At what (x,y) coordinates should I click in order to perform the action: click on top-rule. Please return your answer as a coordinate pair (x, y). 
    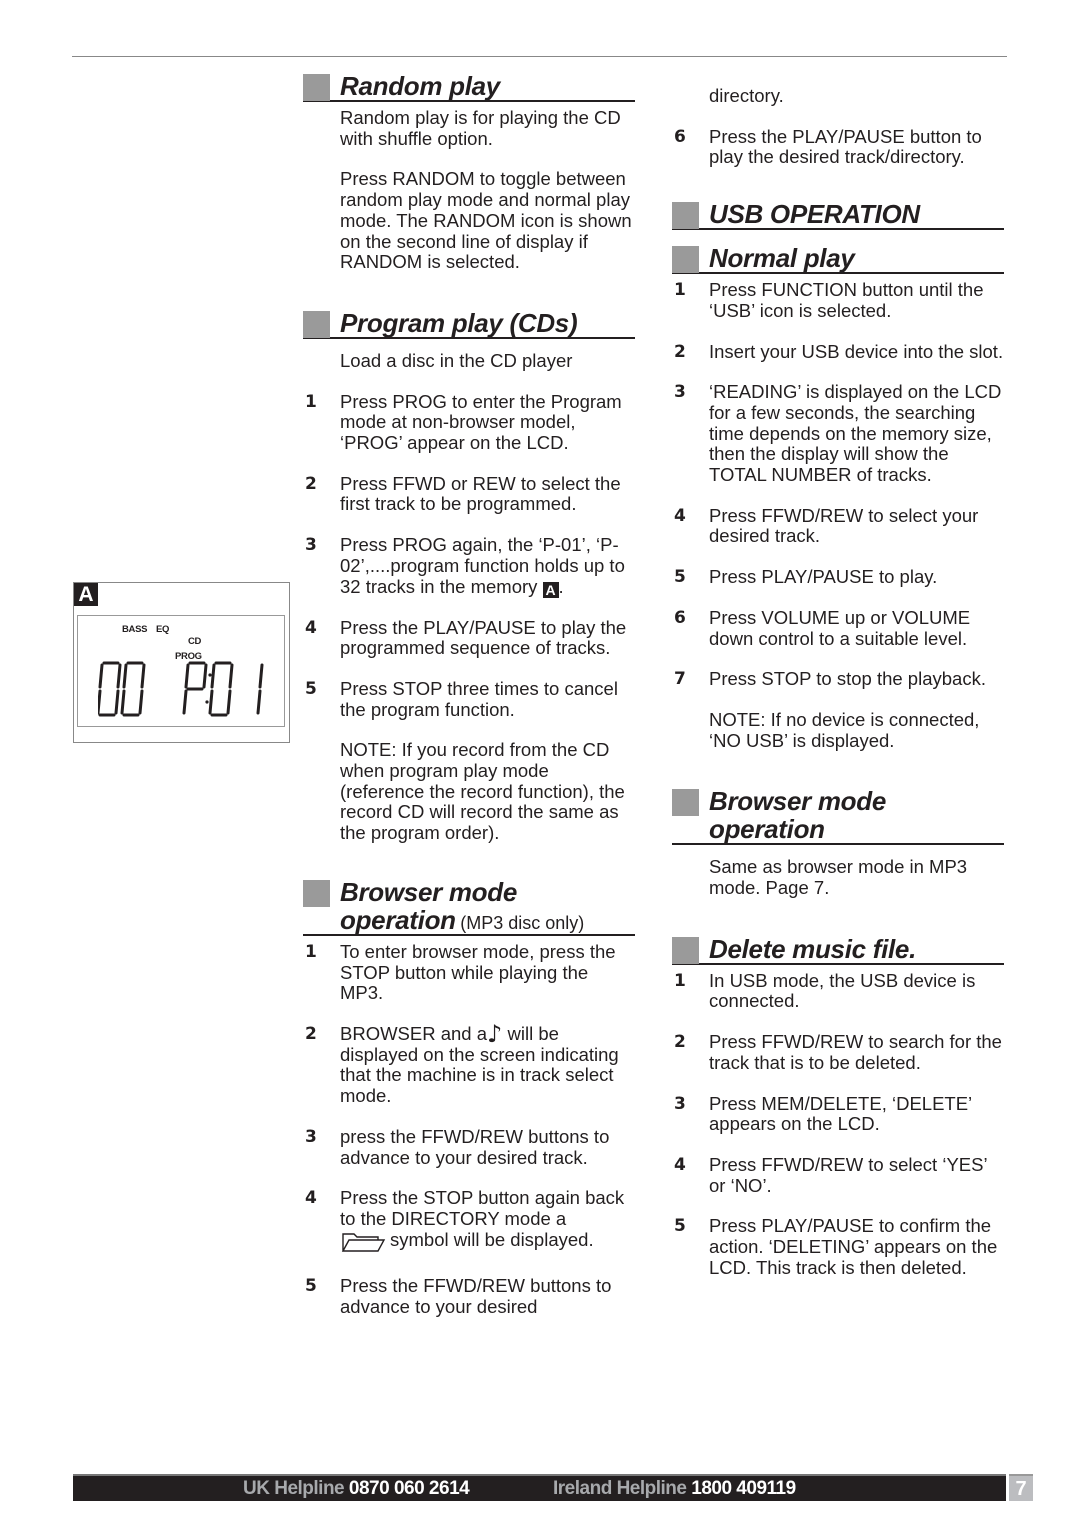
    Looking at the image, I should click on (539, 56).